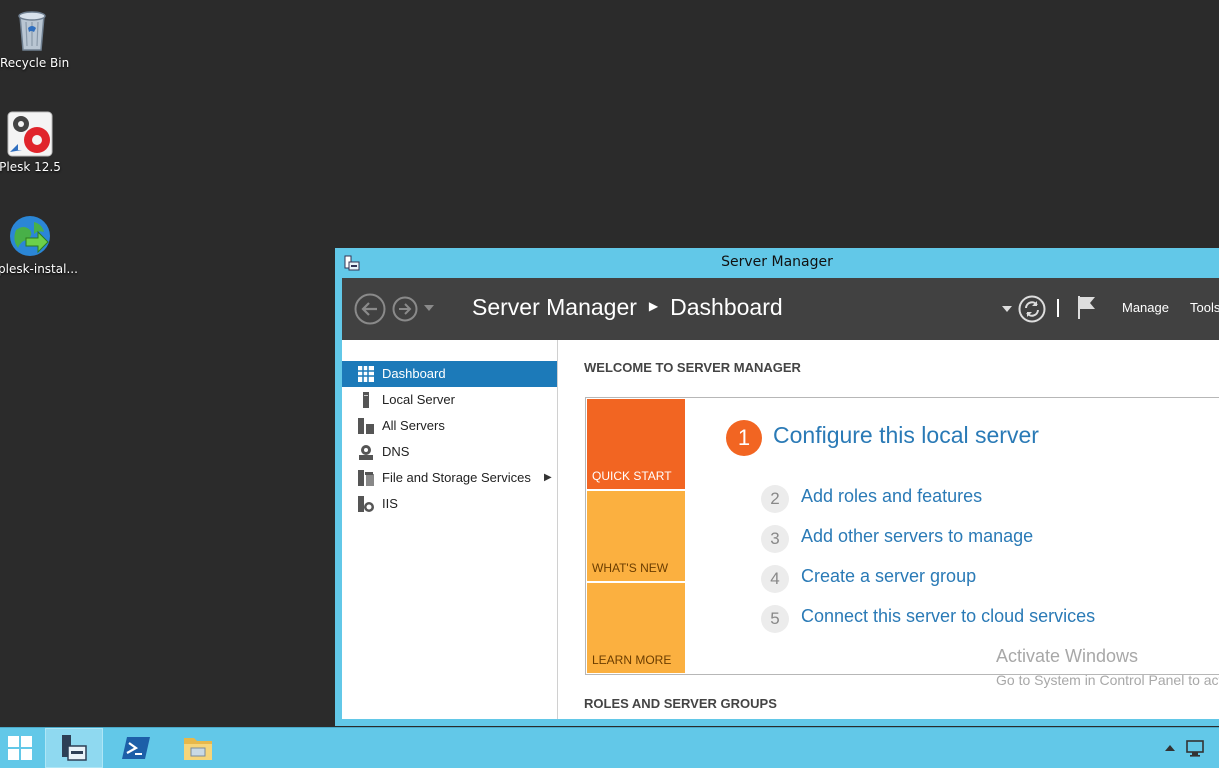 The height and width of the screenshot is (768, 1219). I want to click on sidebar-item-iis: IIS, so click(449, 504).